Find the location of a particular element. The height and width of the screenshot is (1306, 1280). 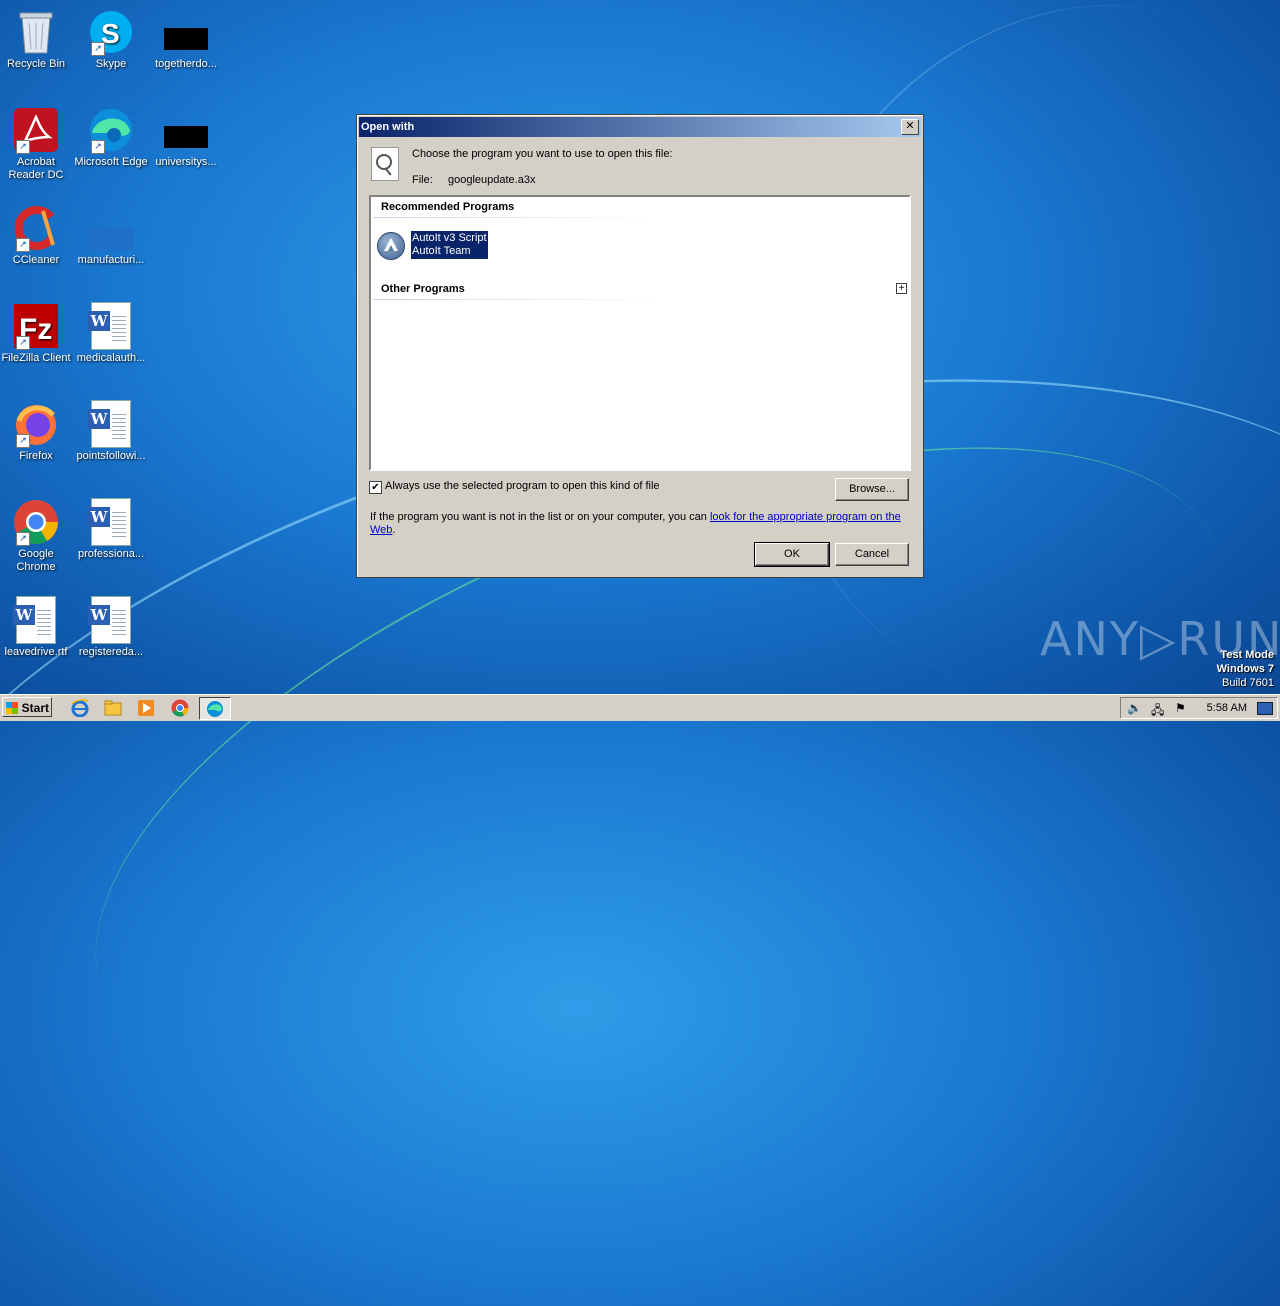

cancel-button: Cancel is located at coordinates (872, 554).